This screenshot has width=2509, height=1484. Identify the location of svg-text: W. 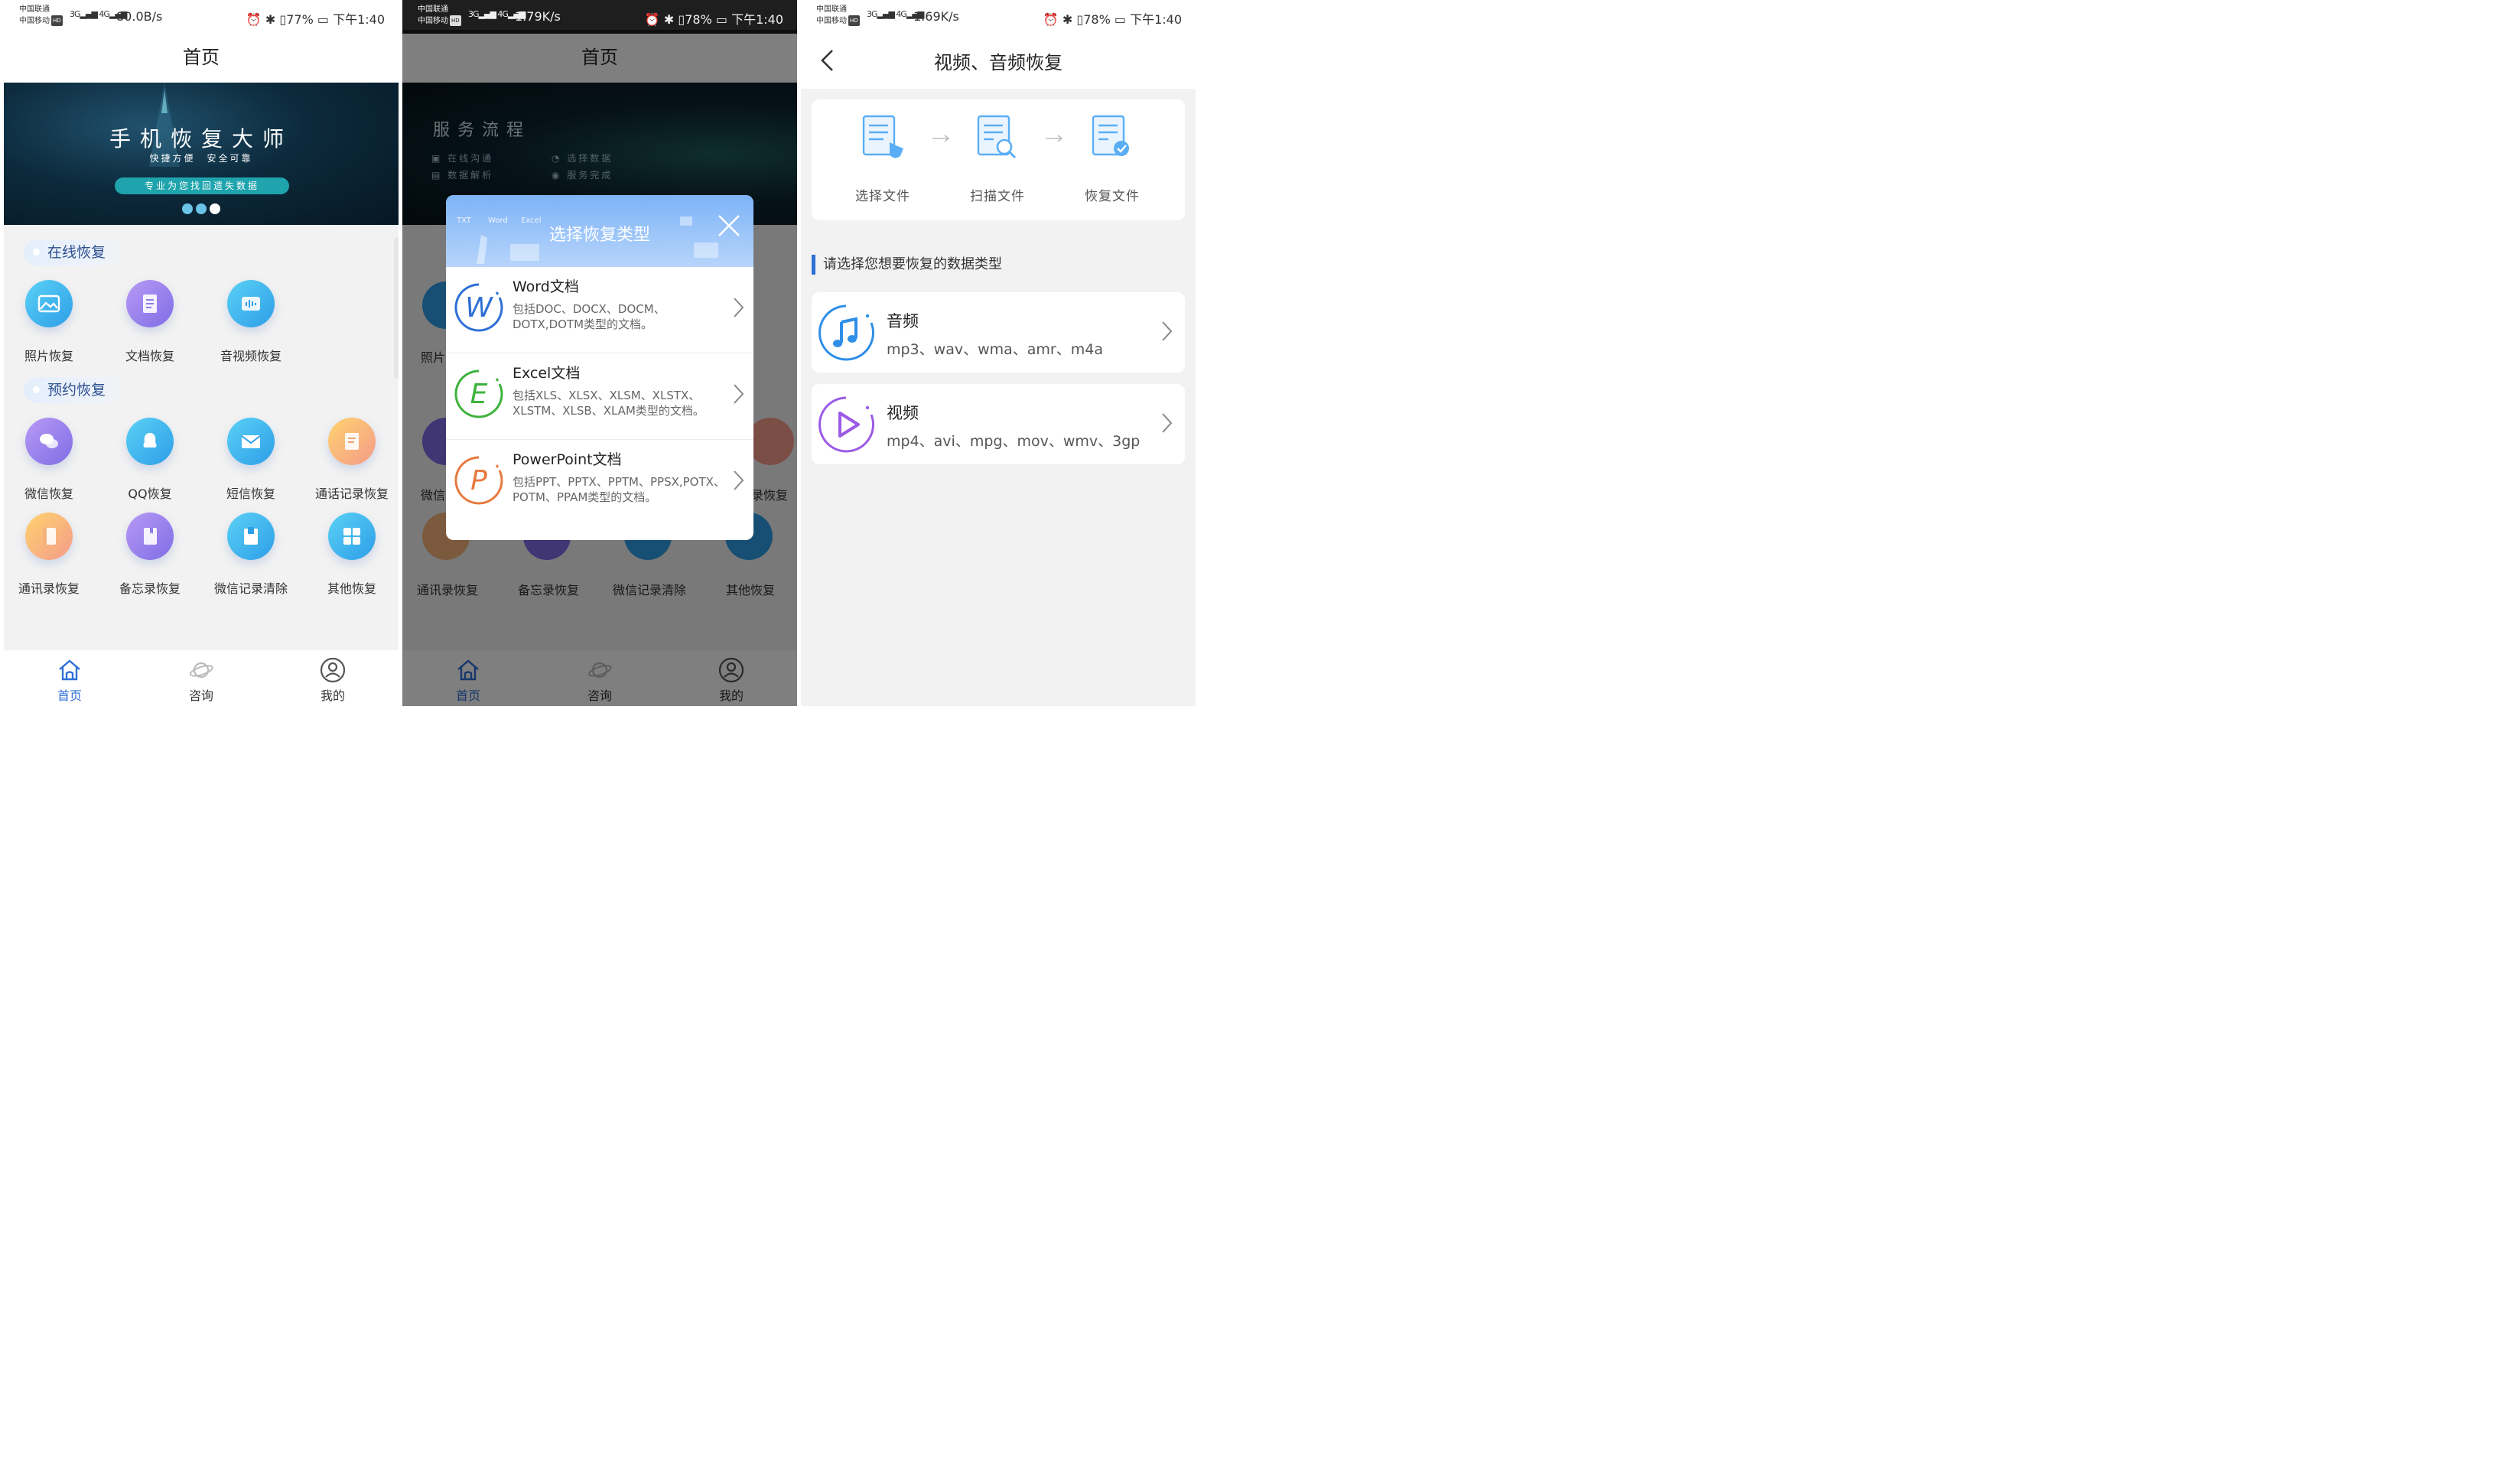
(479, 308).